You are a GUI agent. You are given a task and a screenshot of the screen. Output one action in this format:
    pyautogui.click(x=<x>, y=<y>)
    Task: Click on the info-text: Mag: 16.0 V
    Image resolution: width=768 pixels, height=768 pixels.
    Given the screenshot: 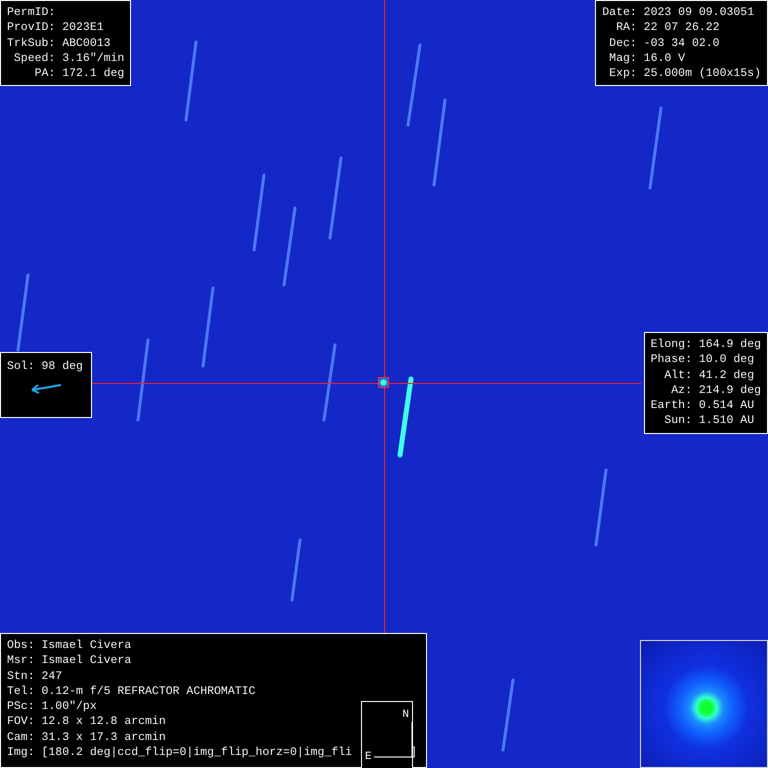 What is the action you would take?
    pyautogui.click(x=647, y=58)
    